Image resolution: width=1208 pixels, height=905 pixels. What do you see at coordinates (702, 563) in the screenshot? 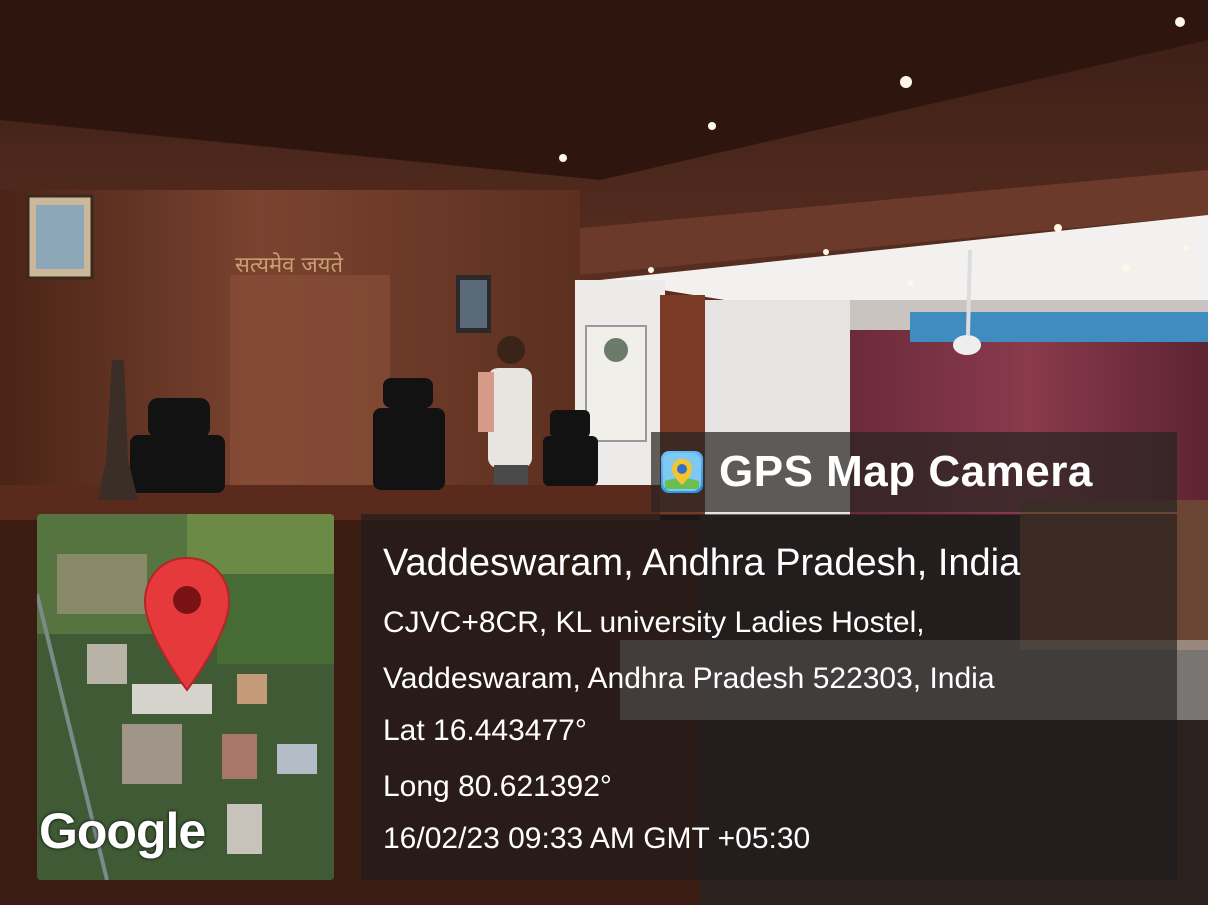
I see `location-title: Vaddeswaram, Andhra Pradesh, India` at bounding box center [702, 563].